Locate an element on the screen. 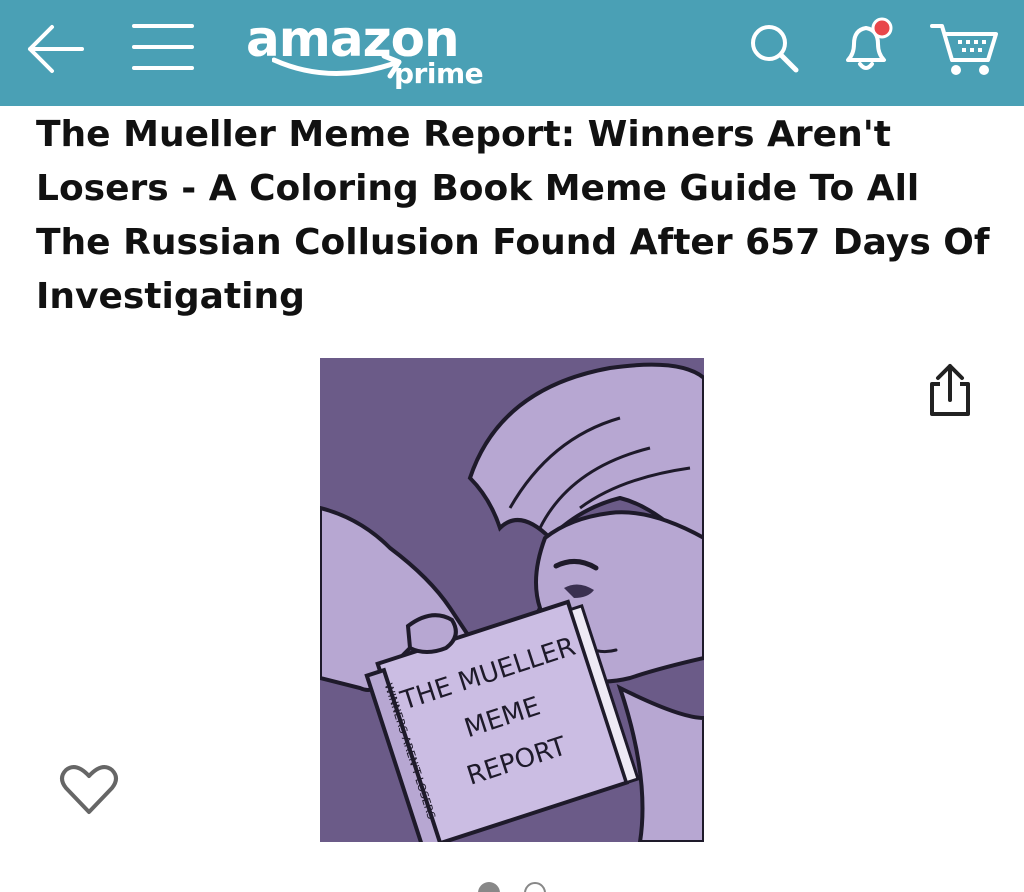 Image resolution: width=1024 pixels, height=892 pixels. menu-button is located at coordinates (163, 48).